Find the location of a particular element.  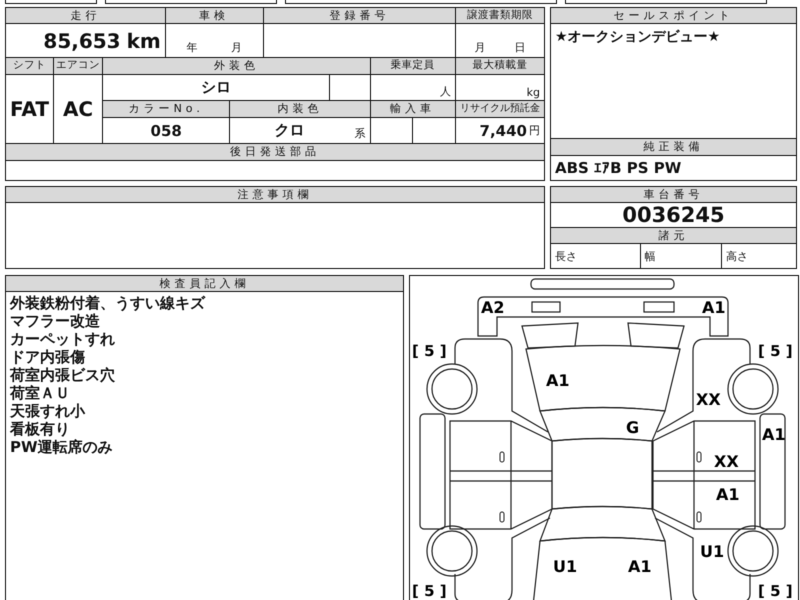

transfer-deadline-label: 譲渡書類期限 is located at coordinates (500, 15).